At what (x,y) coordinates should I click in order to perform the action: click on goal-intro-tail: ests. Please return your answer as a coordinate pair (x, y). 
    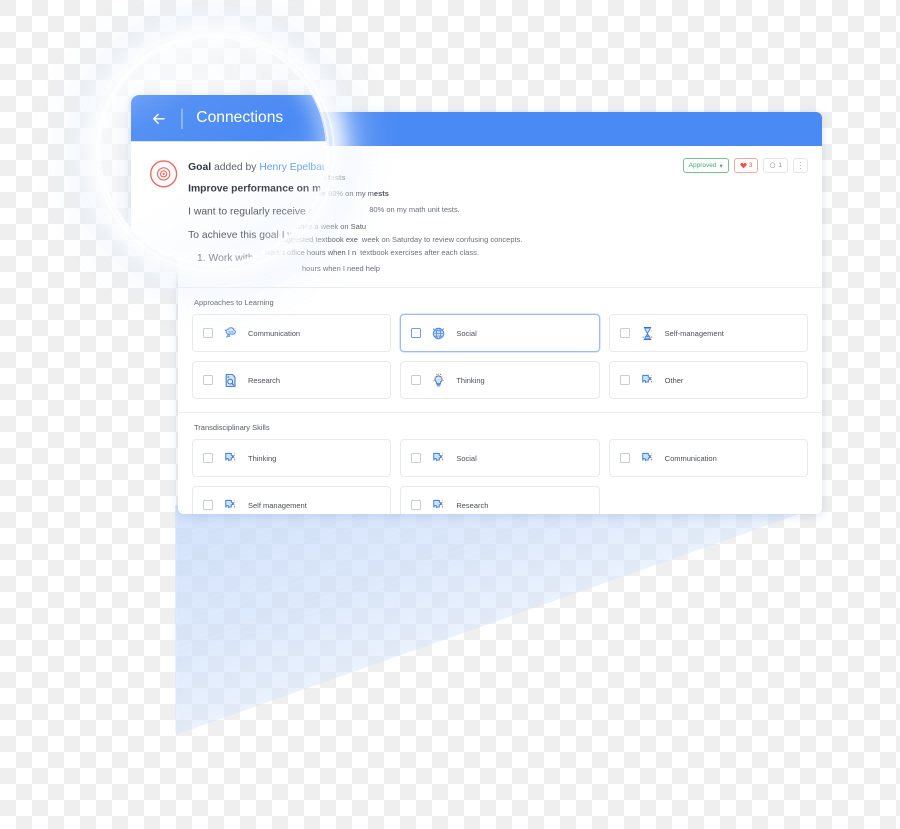
    Looking at the image, I should click on (381, 194).